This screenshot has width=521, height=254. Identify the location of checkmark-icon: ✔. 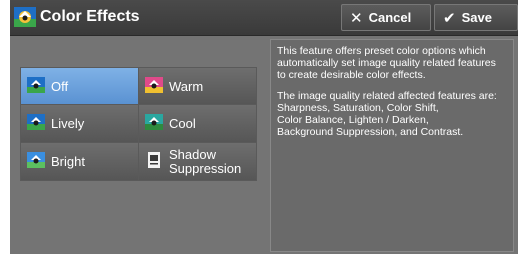
(449, 18).